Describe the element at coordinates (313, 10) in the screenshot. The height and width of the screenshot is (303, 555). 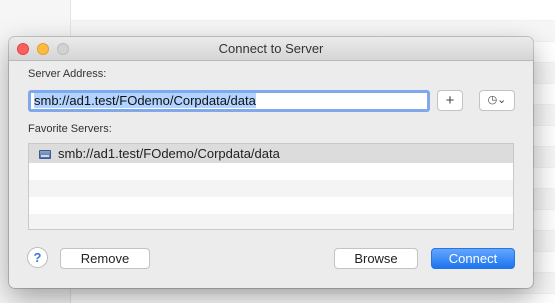
I see `background-row` at that location.